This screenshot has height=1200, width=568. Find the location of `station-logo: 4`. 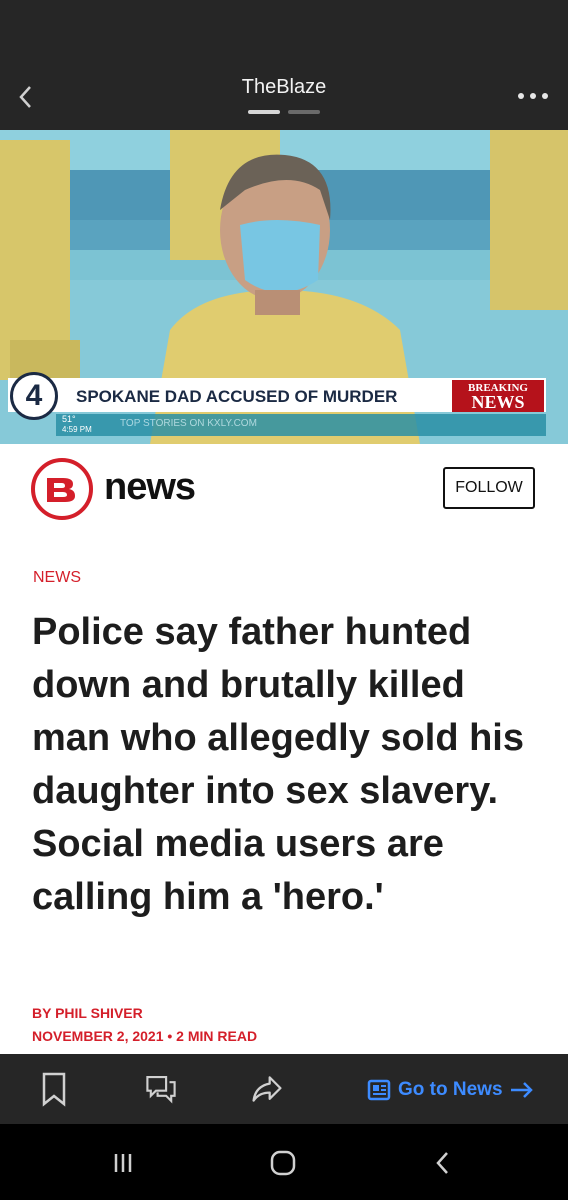

station-logo: 4 is located at coordinates (34, 396).